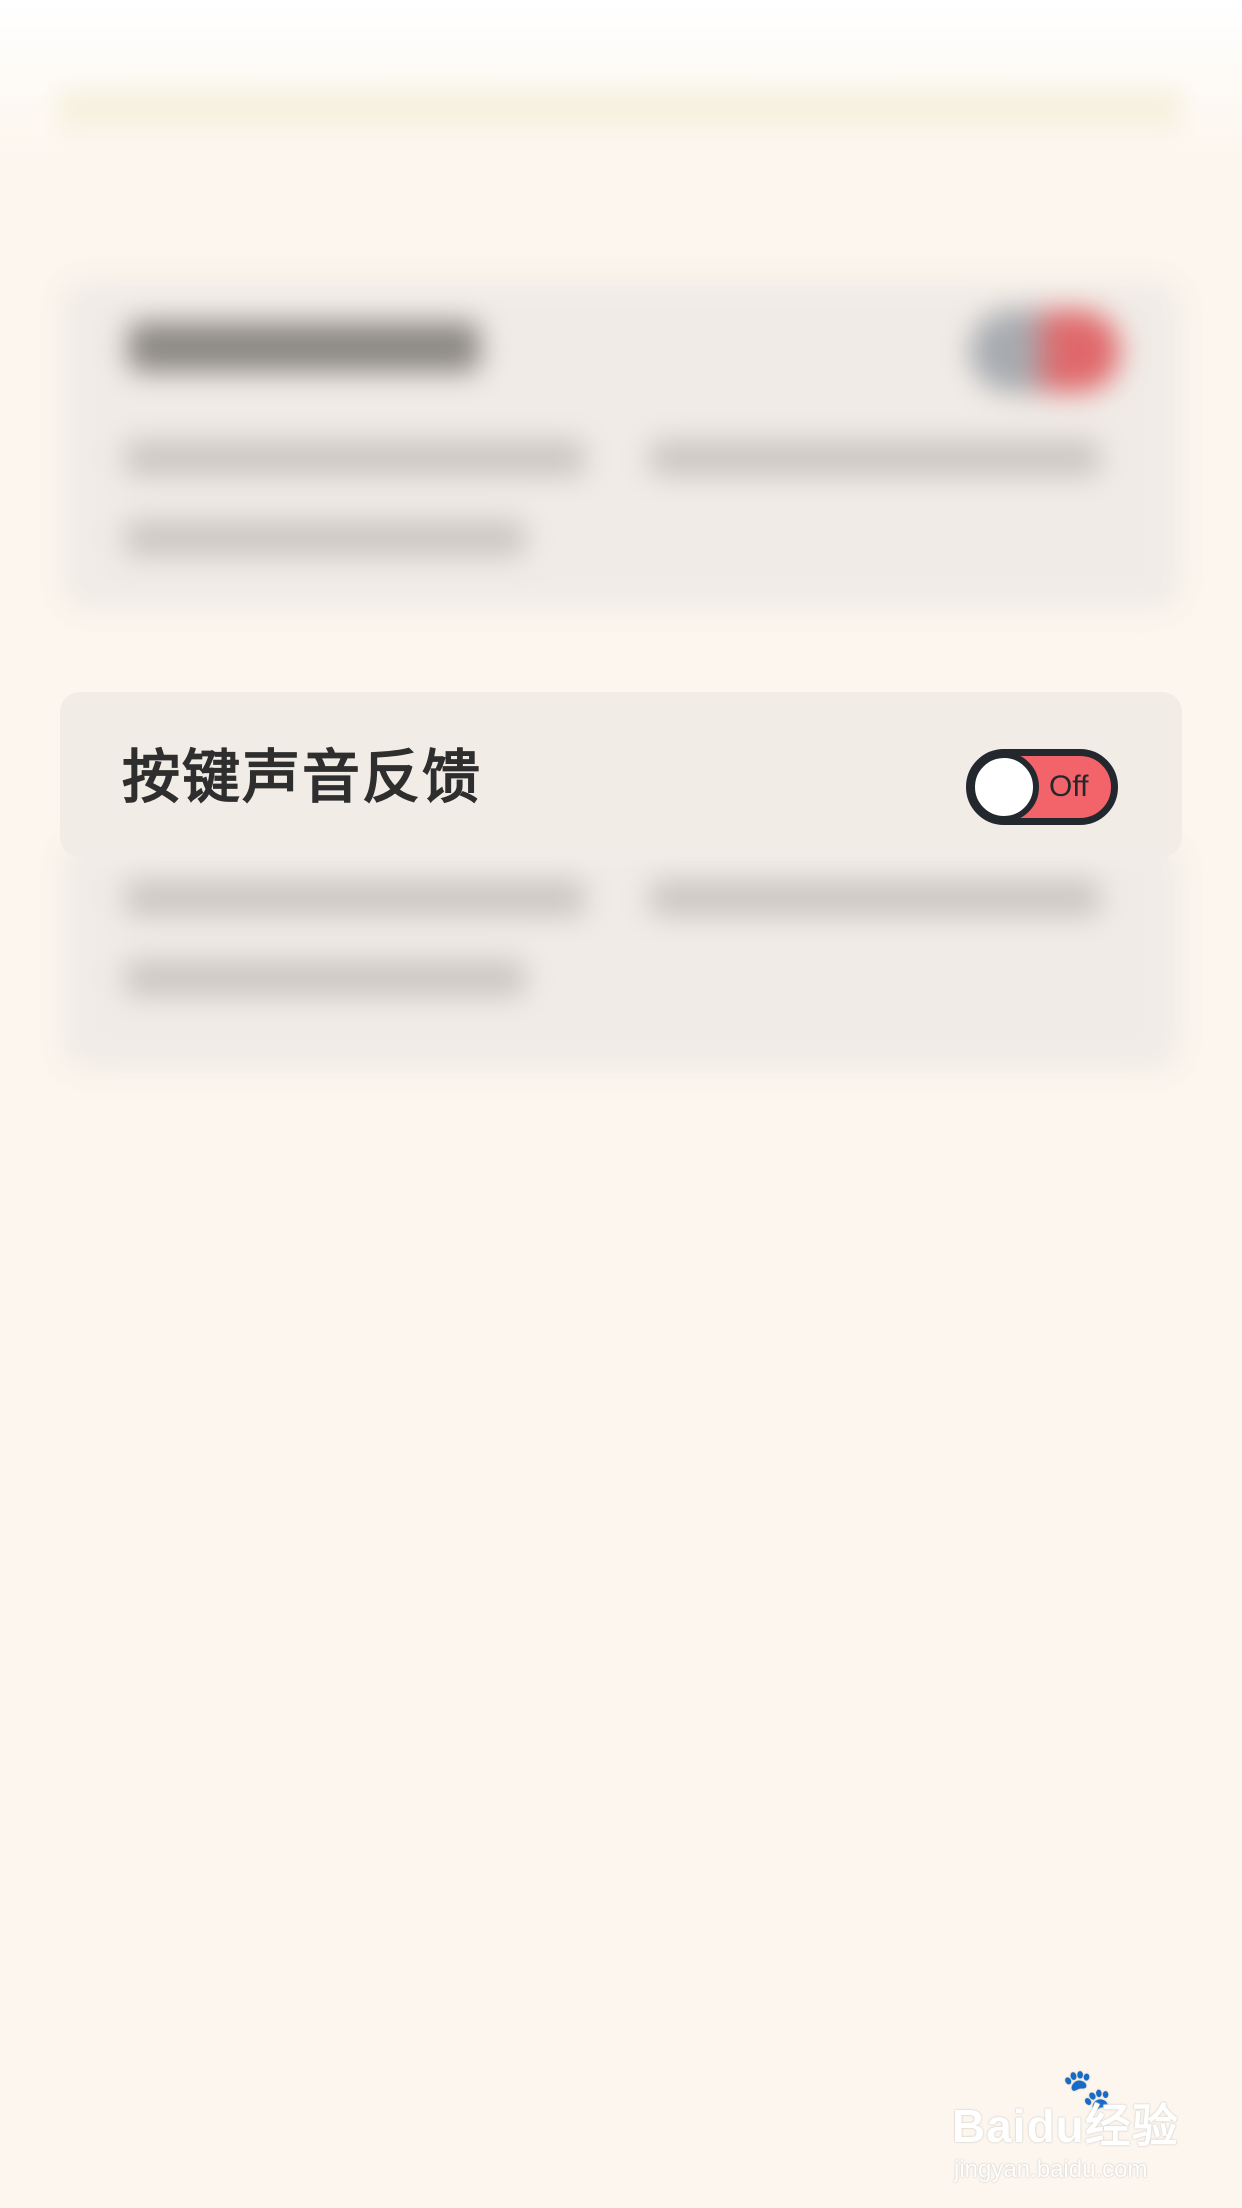  I want to click on baidu-watermark: 🐾 Baidu经验 jingyan.baidu.com, so click(1072, 2130).